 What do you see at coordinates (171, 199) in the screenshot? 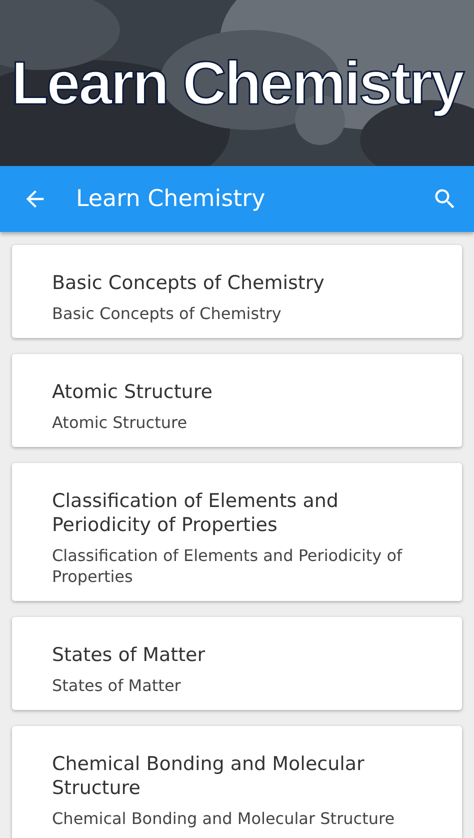
I see `app-bar-title: Learn Chemistry` at bounding box center [171, 199].